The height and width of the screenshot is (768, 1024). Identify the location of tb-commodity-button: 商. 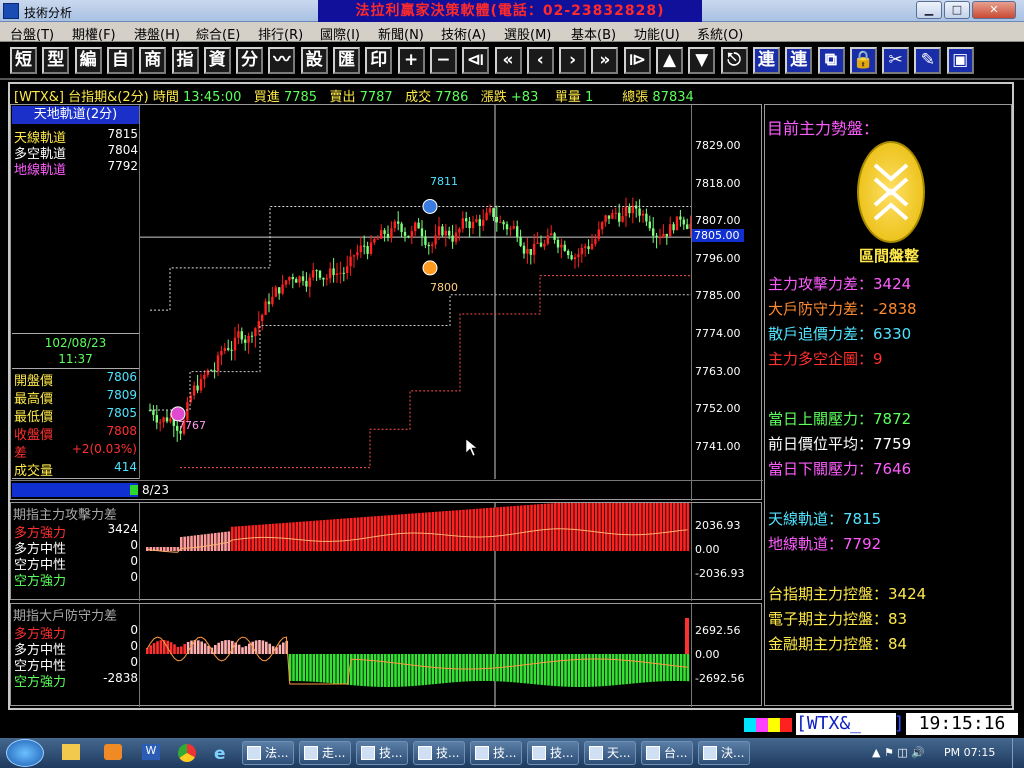
(153, 60).